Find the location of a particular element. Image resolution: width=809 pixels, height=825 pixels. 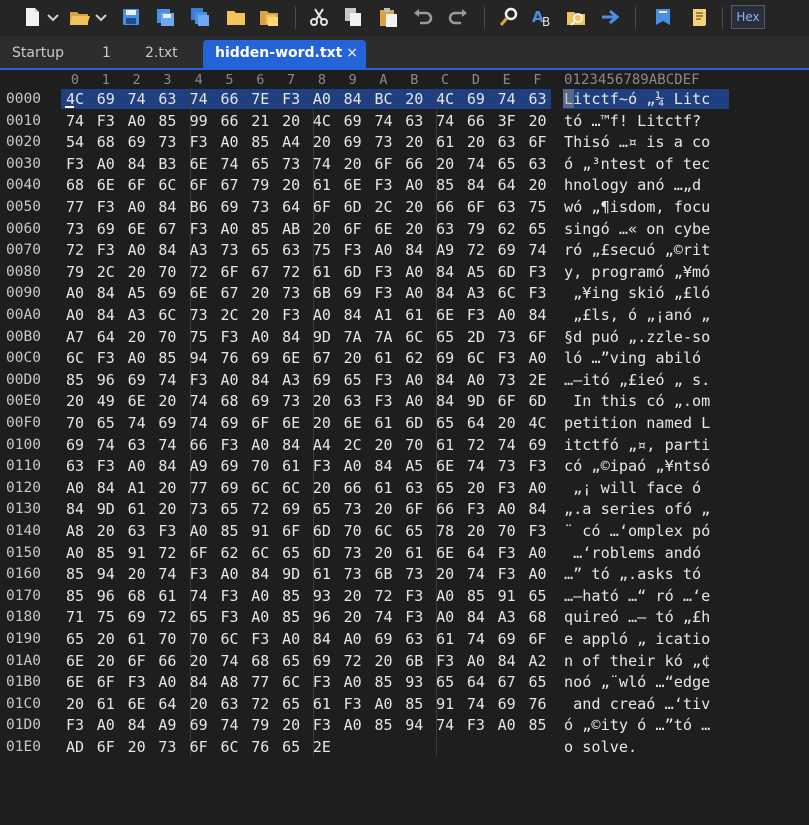

ascii-text: n of their kó „¢ is located at coordinates (637, 661).